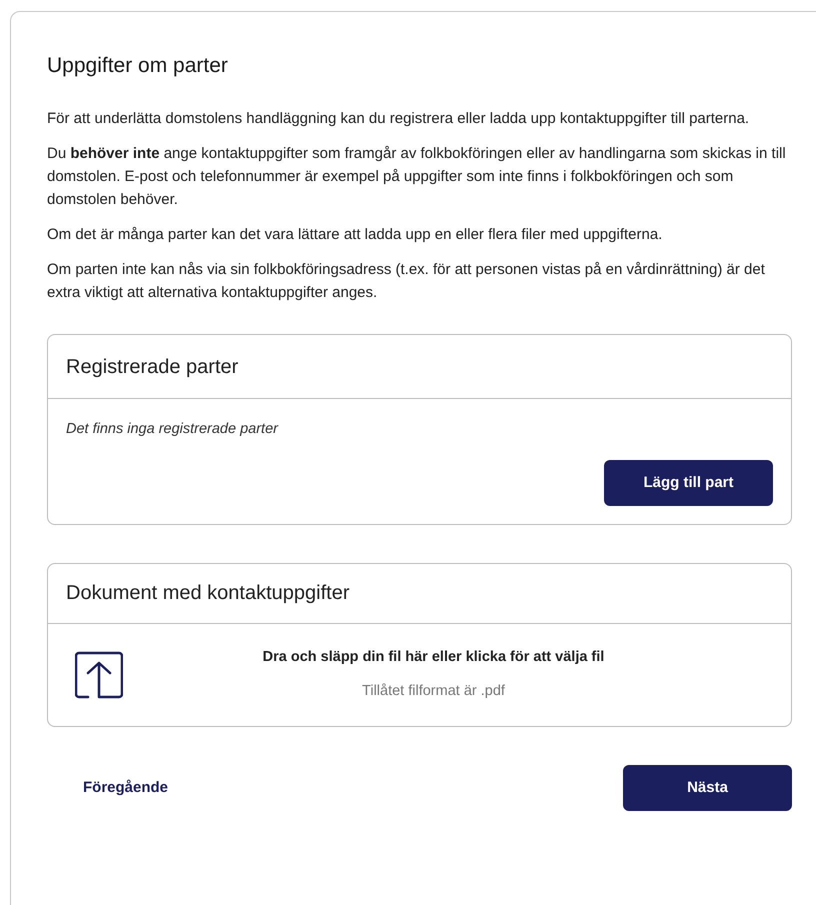 The width and height of the screenshot is (816, 905). Describe the element at coordinates (433, 692) in the screenshot. I see `format-hint: Tillåtet filformat är .pdf` at that location.